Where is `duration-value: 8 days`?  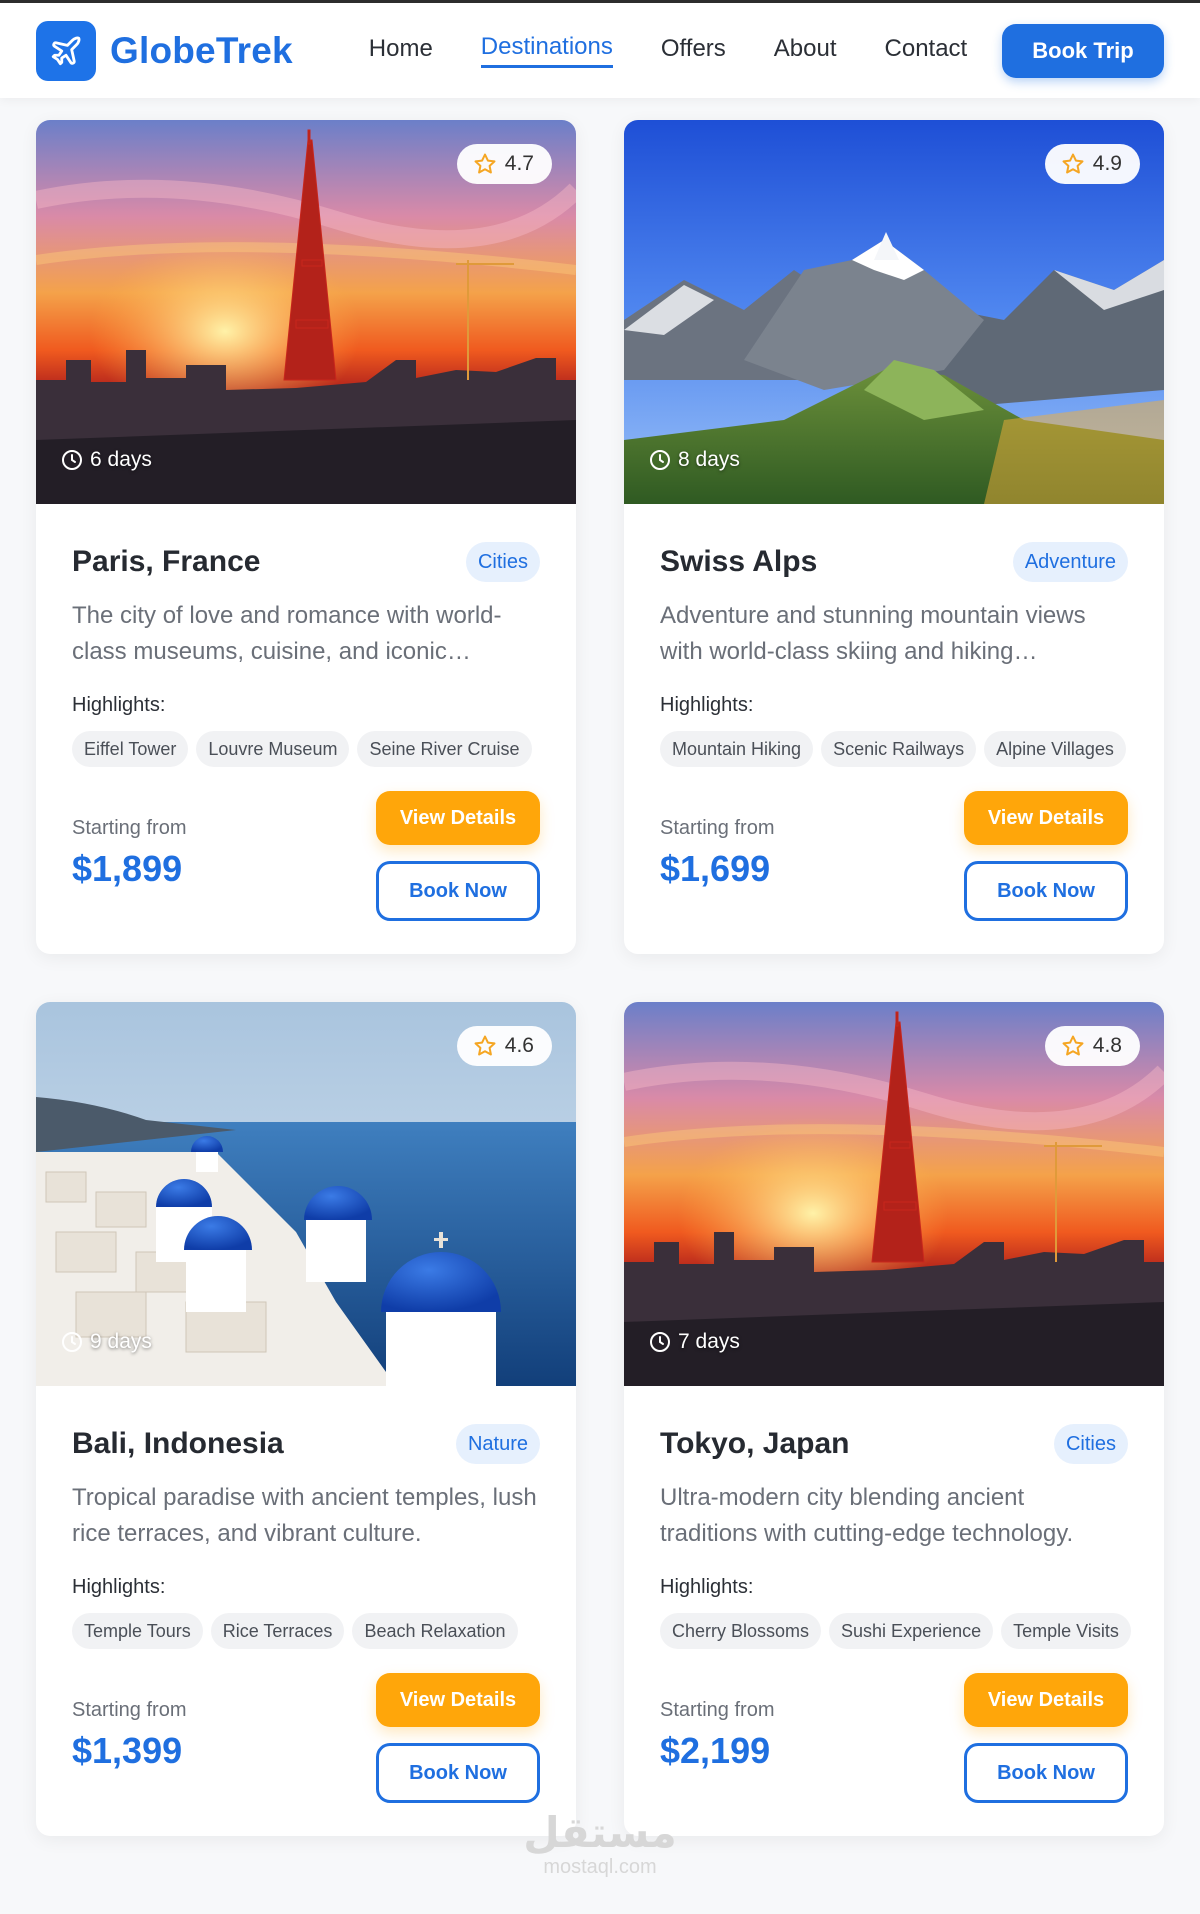 duration-value: 8 days is located at coordinates (709, 459).